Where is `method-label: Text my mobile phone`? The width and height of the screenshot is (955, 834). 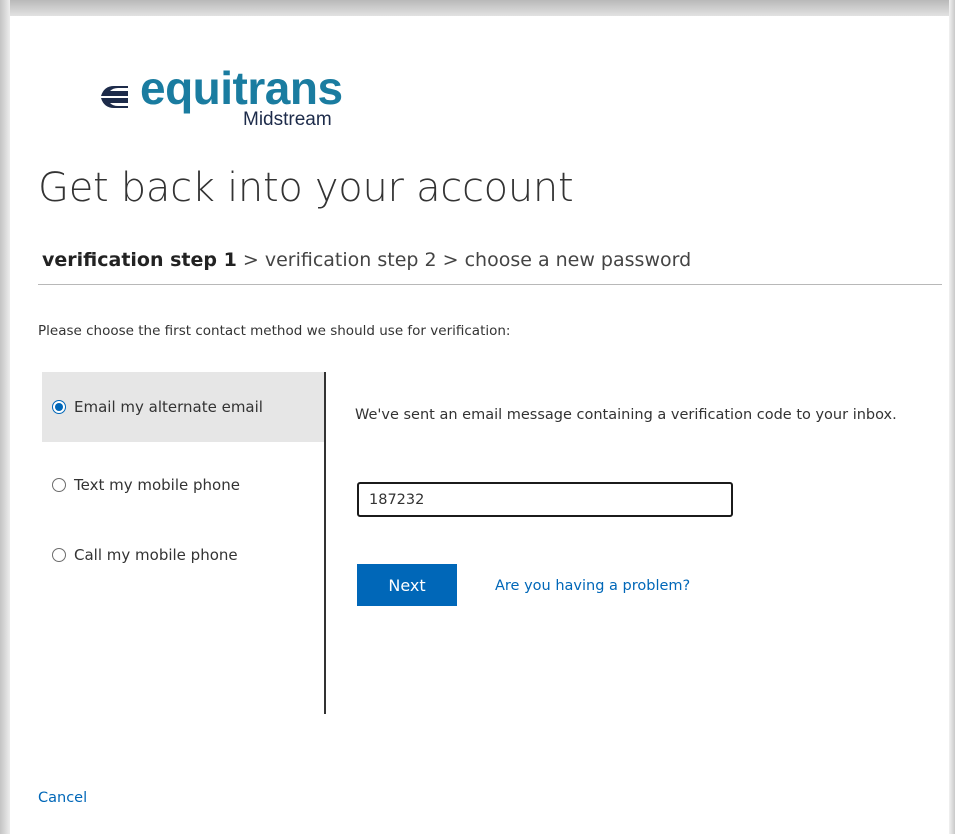 method-label: Text my mobile phone is located at coordinates (157, 485).